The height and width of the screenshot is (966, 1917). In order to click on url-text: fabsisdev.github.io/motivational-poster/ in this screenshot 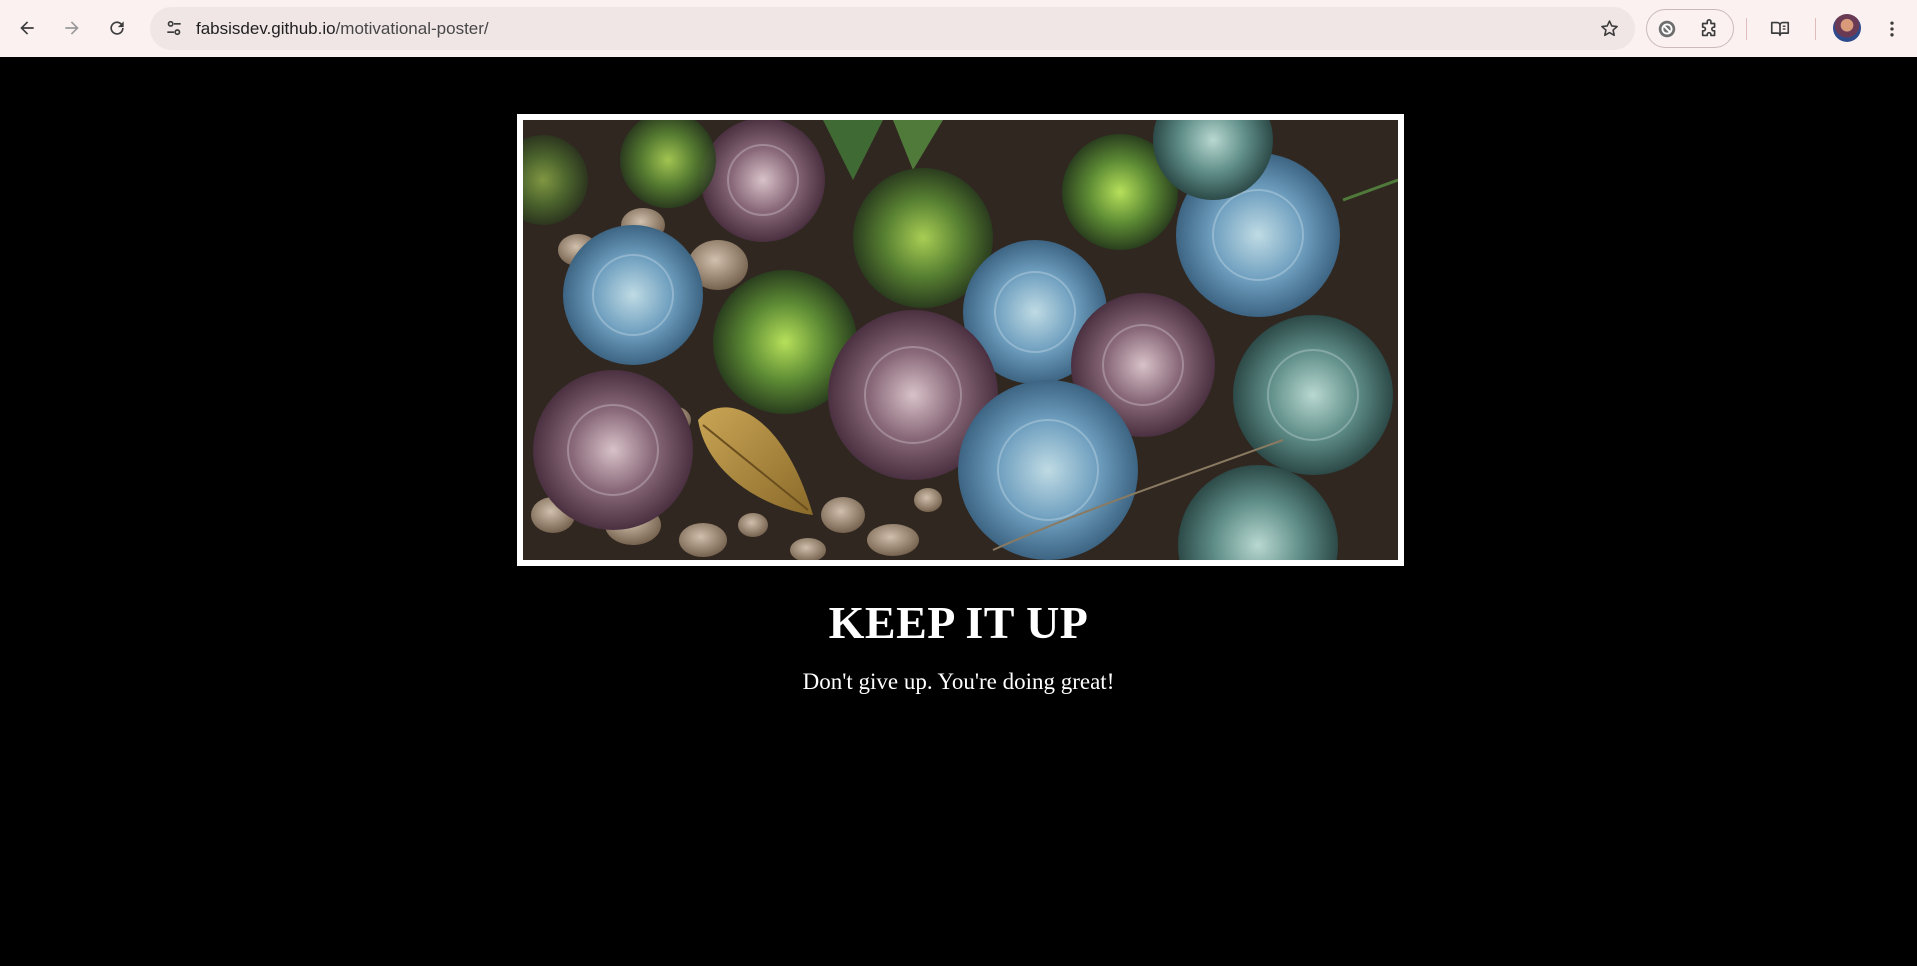, I will do `click(342, 28)`.